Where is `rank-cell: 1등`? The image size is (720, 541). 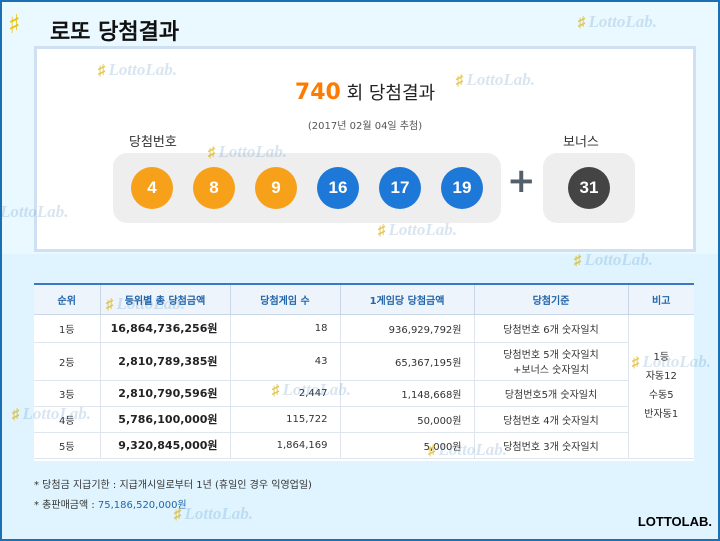
rank-cell: 1등 is located at coordinates (67, 328).